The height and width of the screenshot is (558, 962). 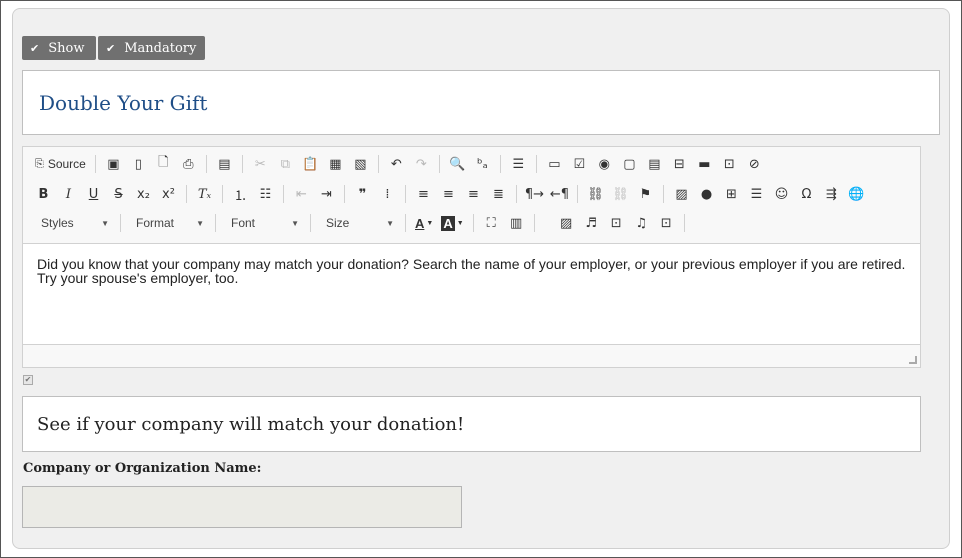 I want to click on bold-icon: B, so click(x=43, y=194).